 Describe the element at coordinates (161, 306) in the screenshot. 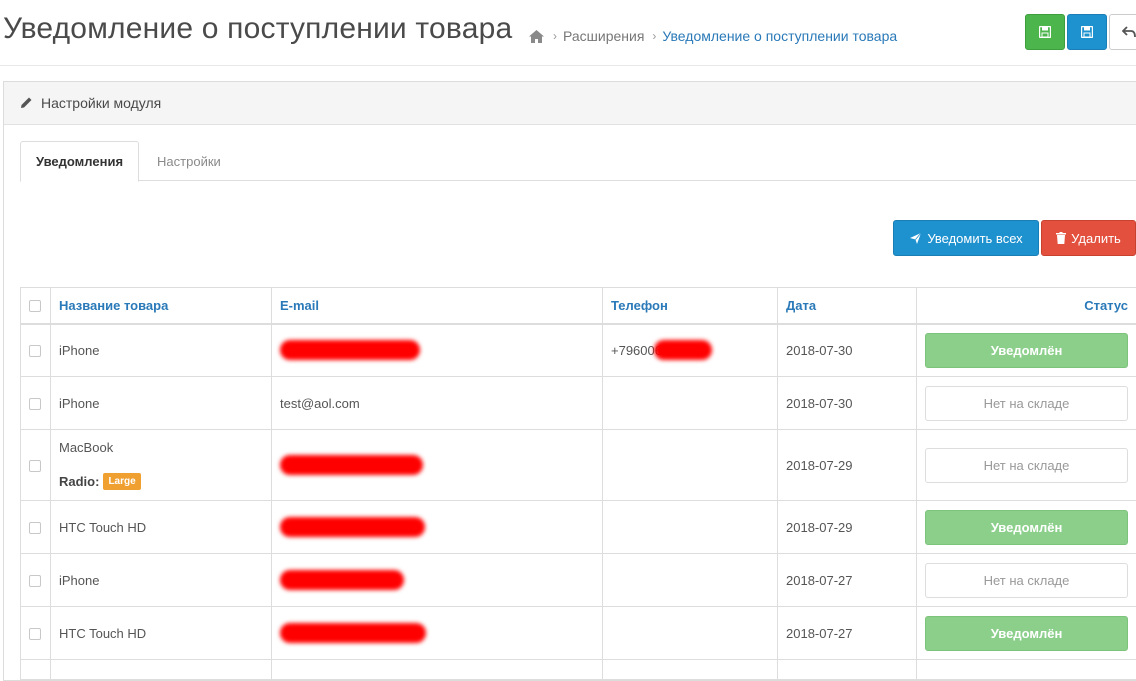

I see `column-product: Название товара` at that location.